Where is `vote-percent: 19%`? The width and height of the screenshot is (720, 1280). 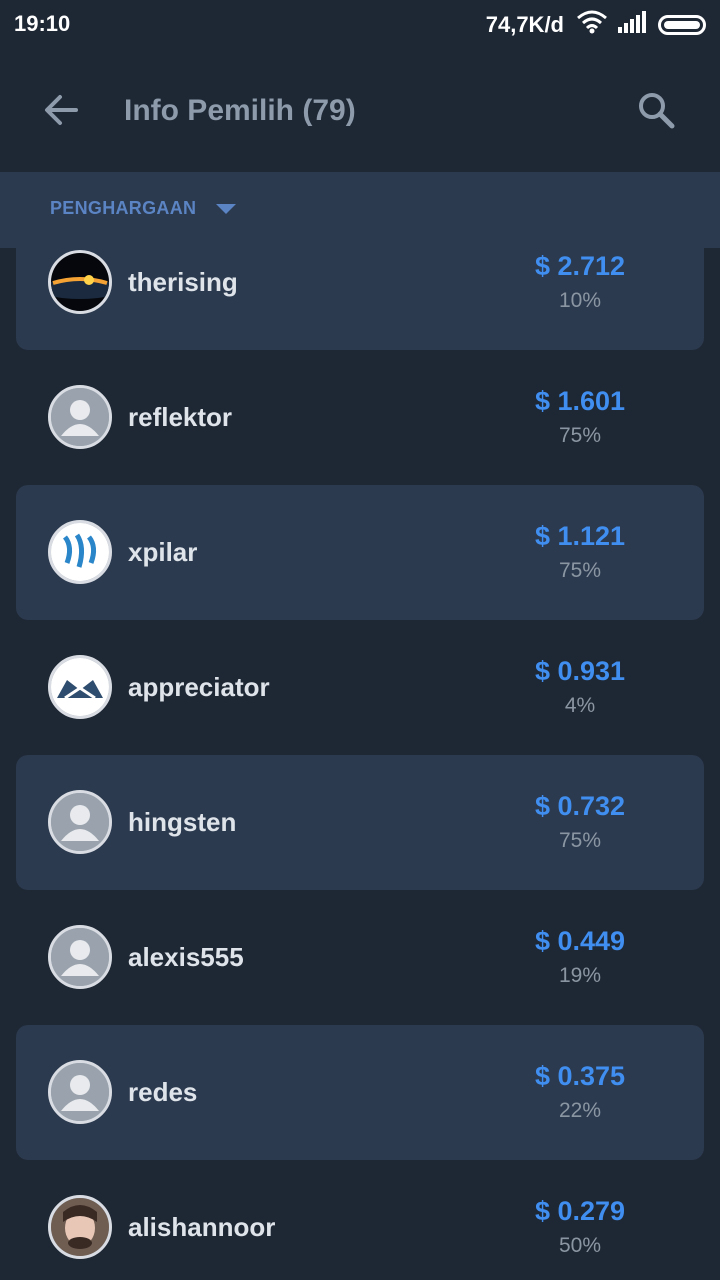 vote-percent: 19% is located at coordinates (580, 975).